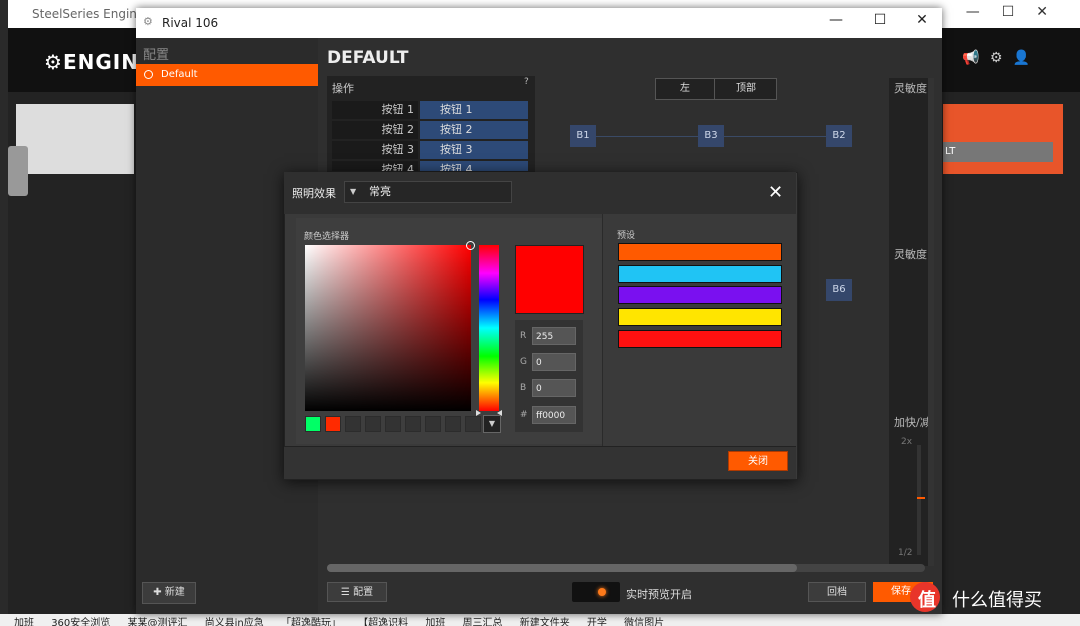 The width and height of the screenshot is (1080, 626). I want to click on plus-icon: ✚, so click(159, 592).